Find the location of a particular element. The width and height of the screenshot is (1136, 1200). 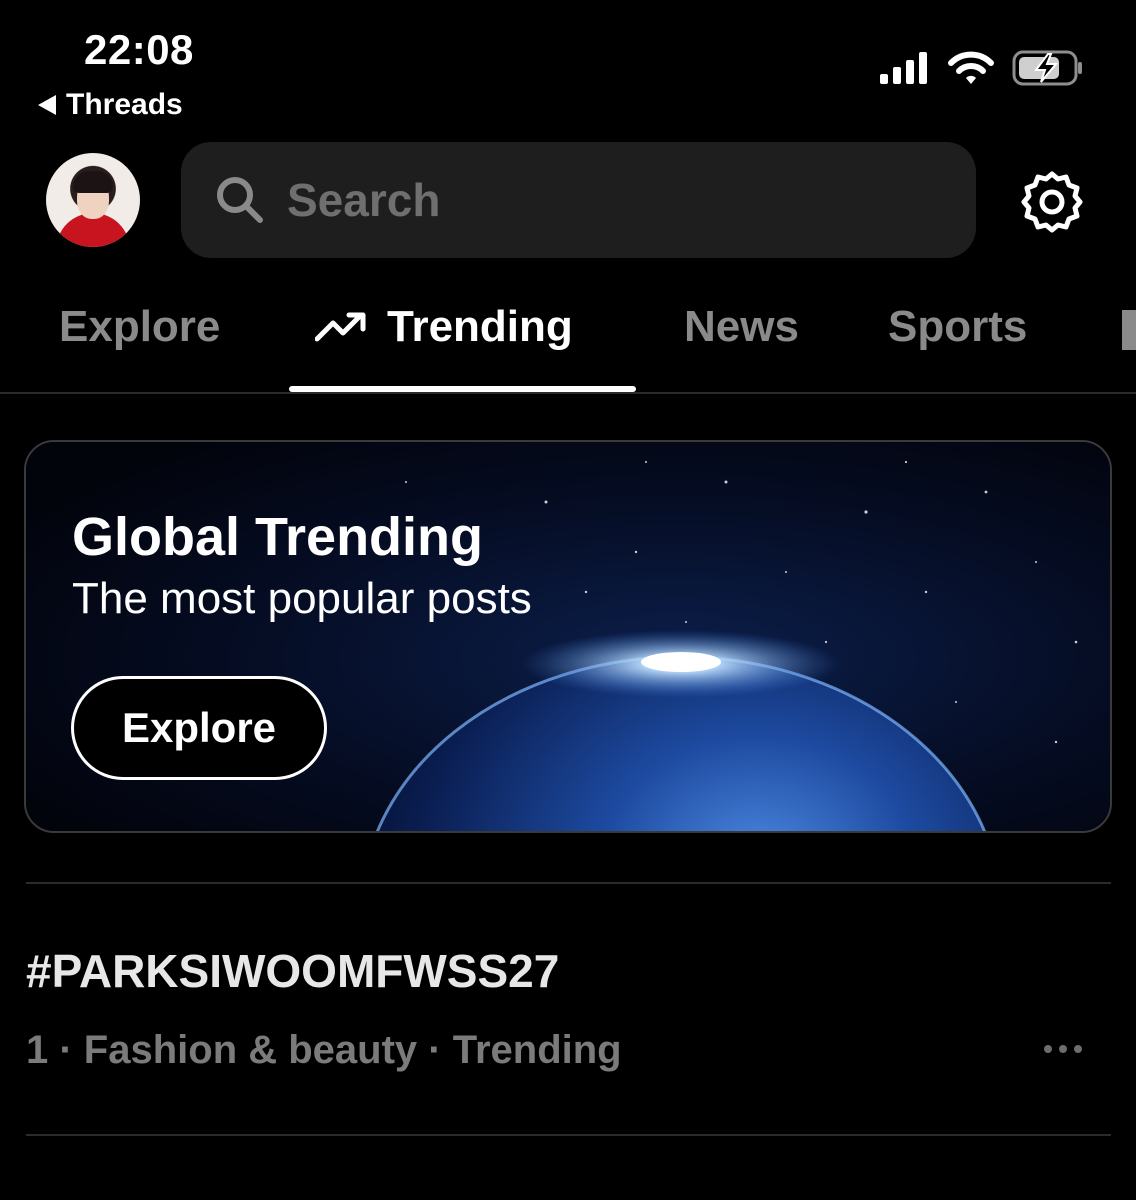

trending-arrow-icon is located at coordinates (340, 327).